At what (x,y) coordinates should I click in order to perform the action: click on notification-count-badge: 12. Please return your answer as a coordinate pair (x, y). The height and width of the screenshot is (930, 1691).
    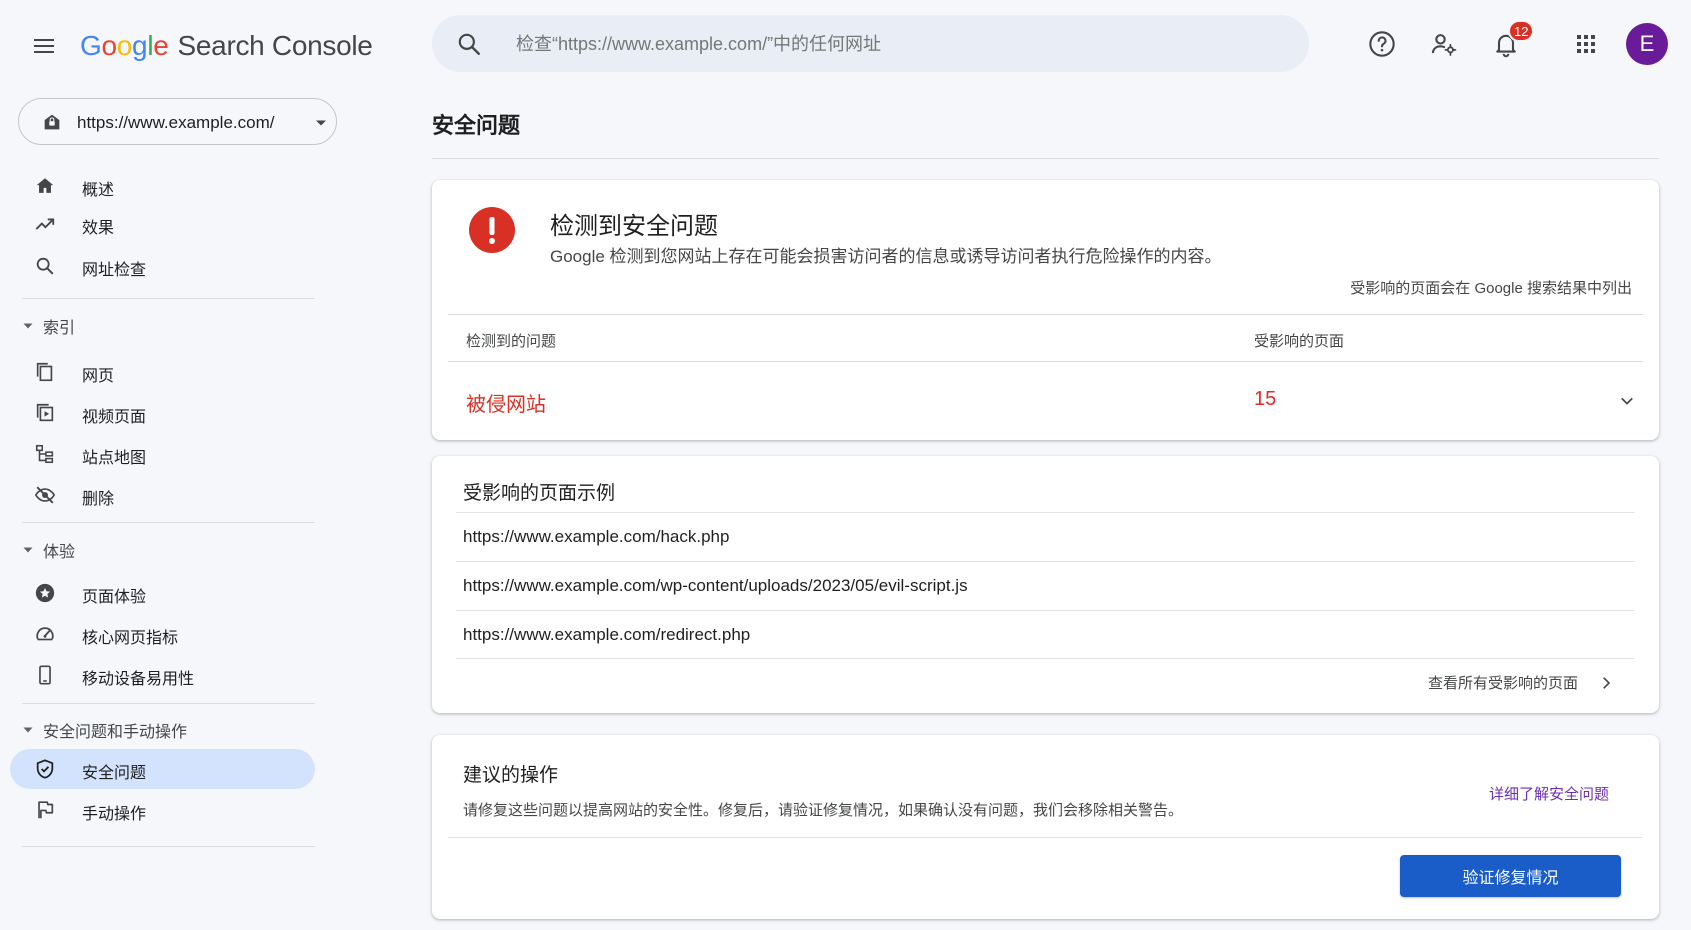
    Looking at the image, I should click on (1521, 31).